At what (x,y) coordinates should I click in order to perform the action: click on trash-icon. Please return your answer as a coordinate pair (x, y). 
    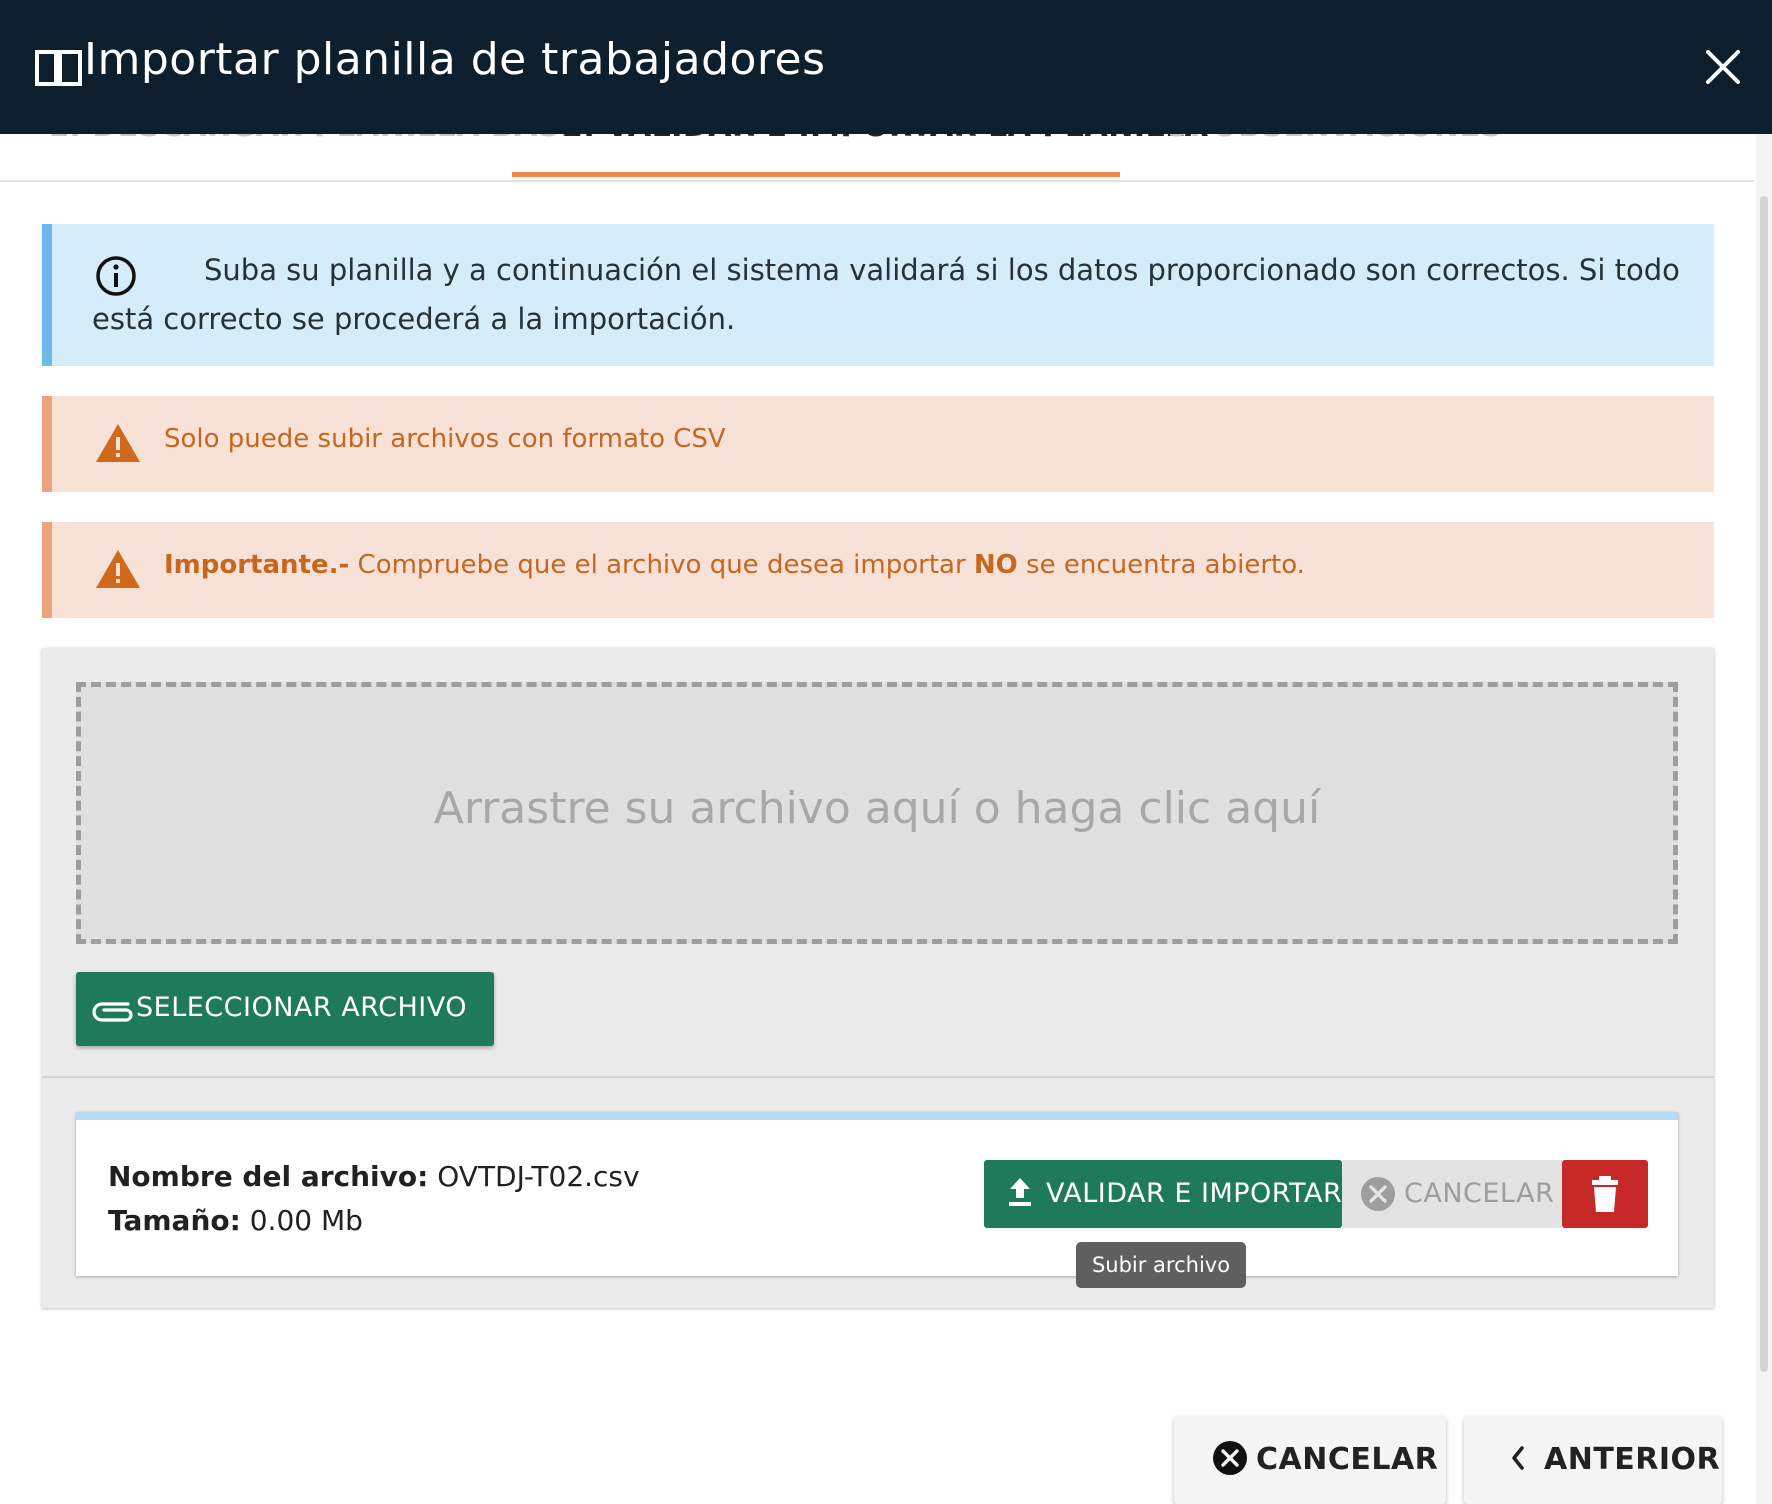
    Looking at the image, I should click on (1605, 1194).